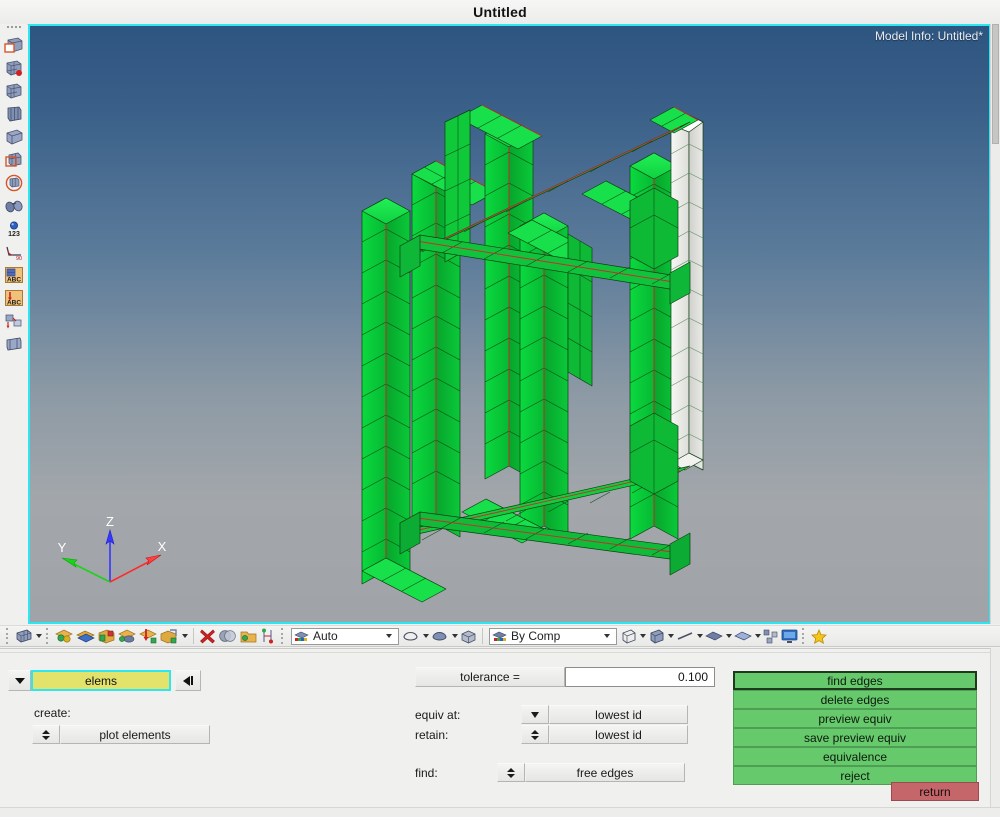  I want to click on display-toolbar: Auto By Comp, so click(500, 636).